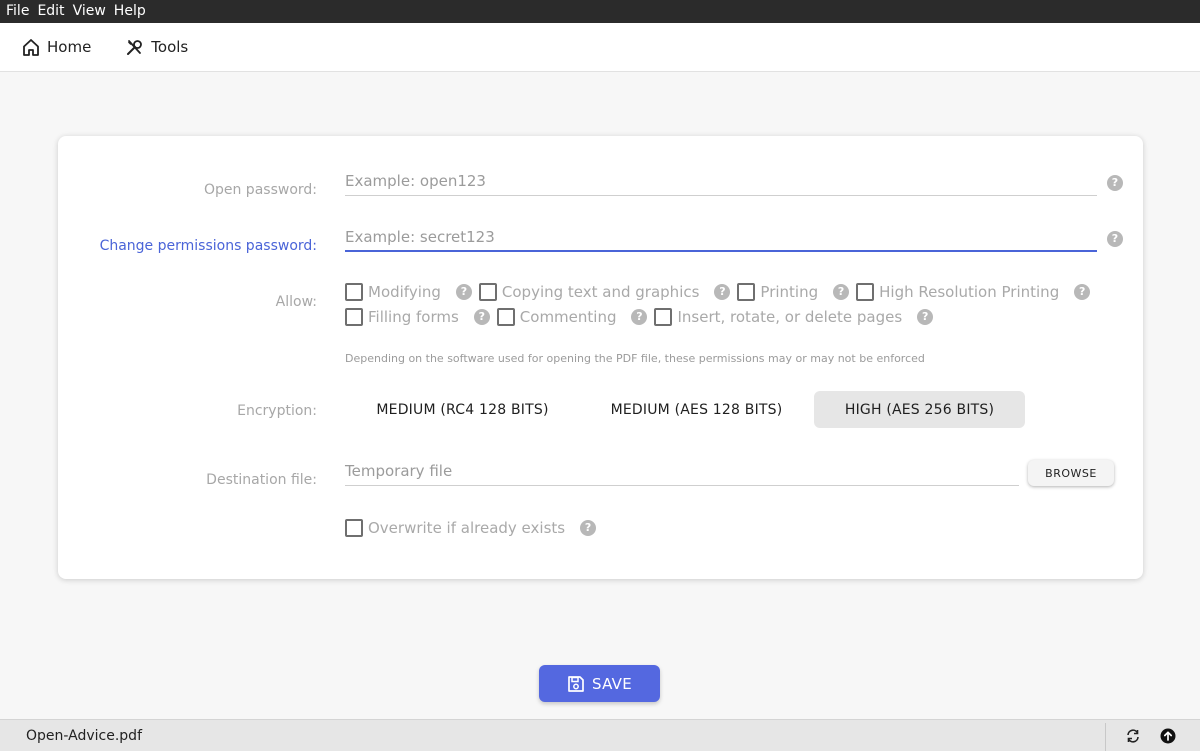 This screenshot has height=751, width=1200. I want to click on permissions-password-input: Example: secret123, so click(721, 239).